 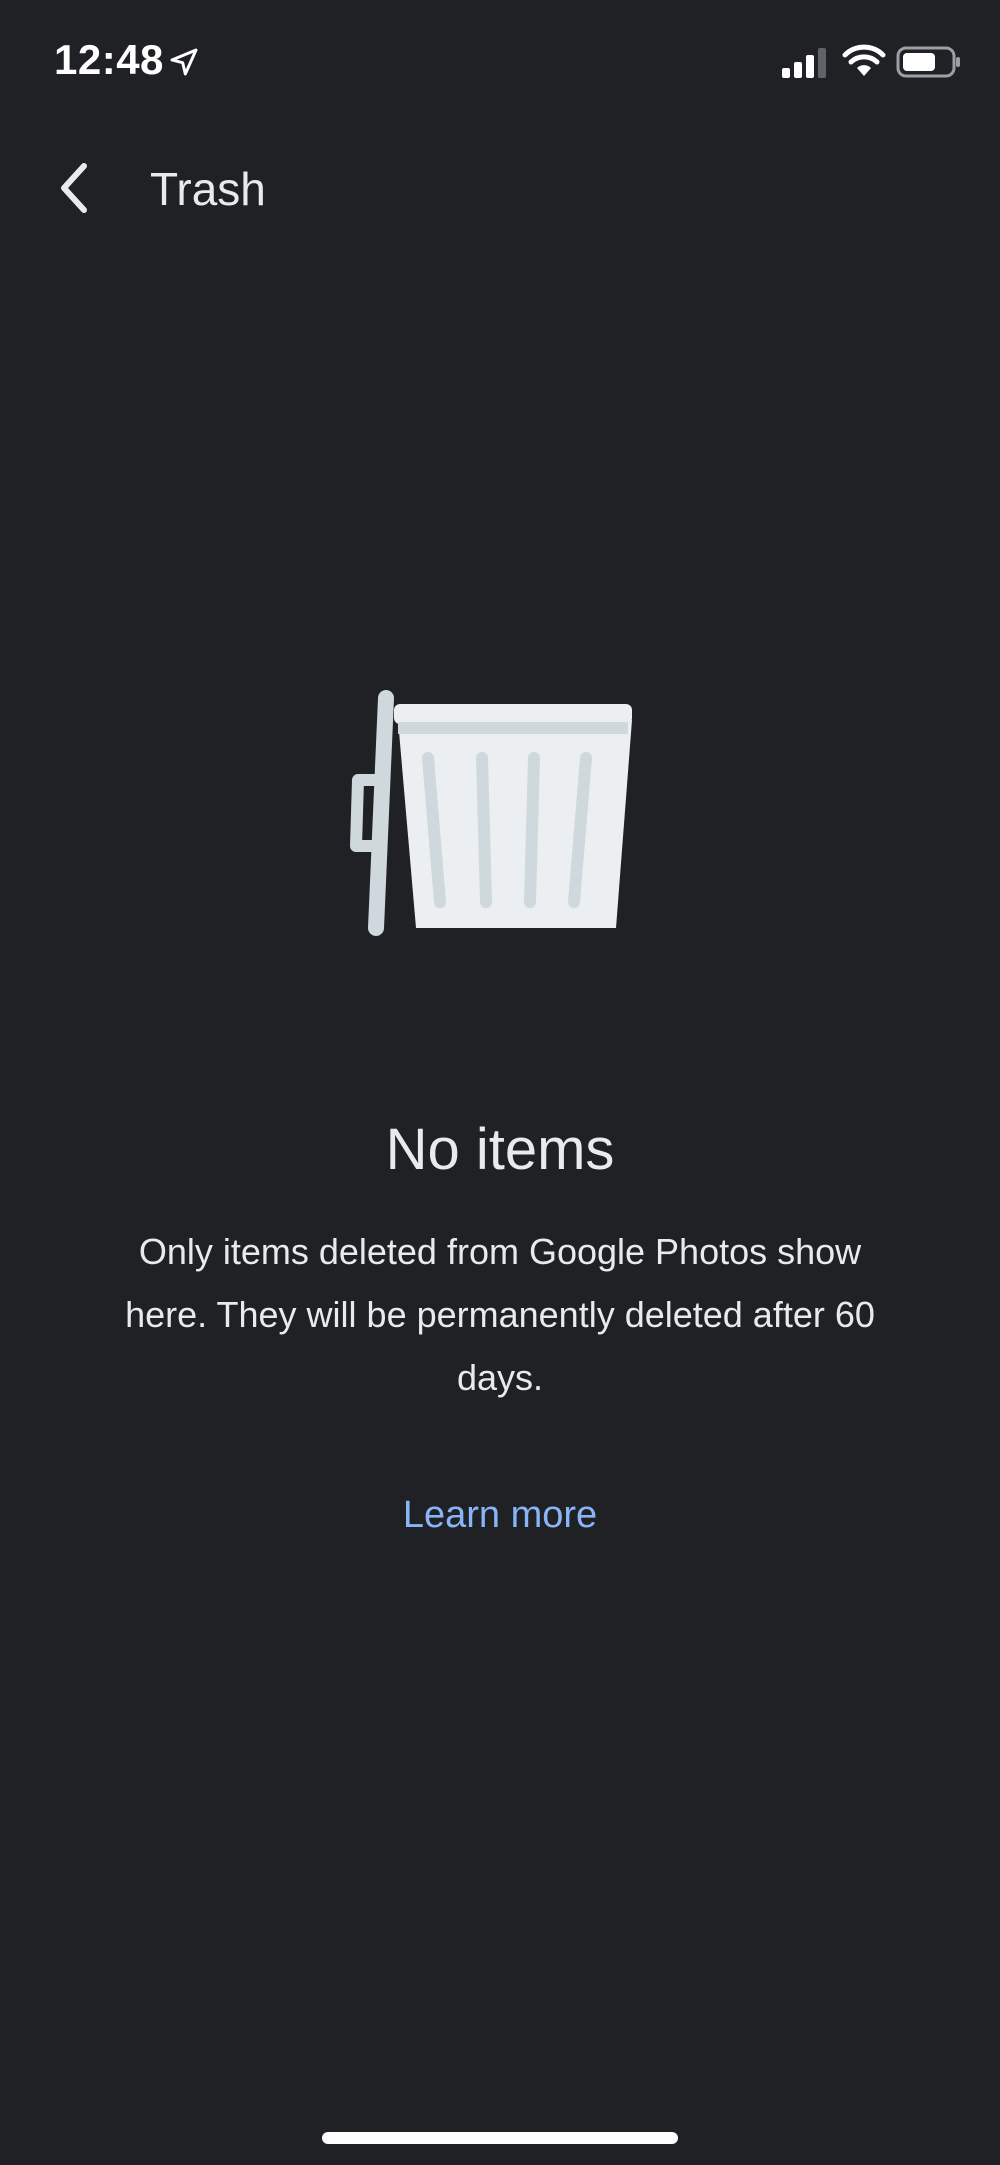 What do you see at coordinates (495, 810) in the screenshot?
I see `trash-bin-icon` at bounding box center [495, 810].